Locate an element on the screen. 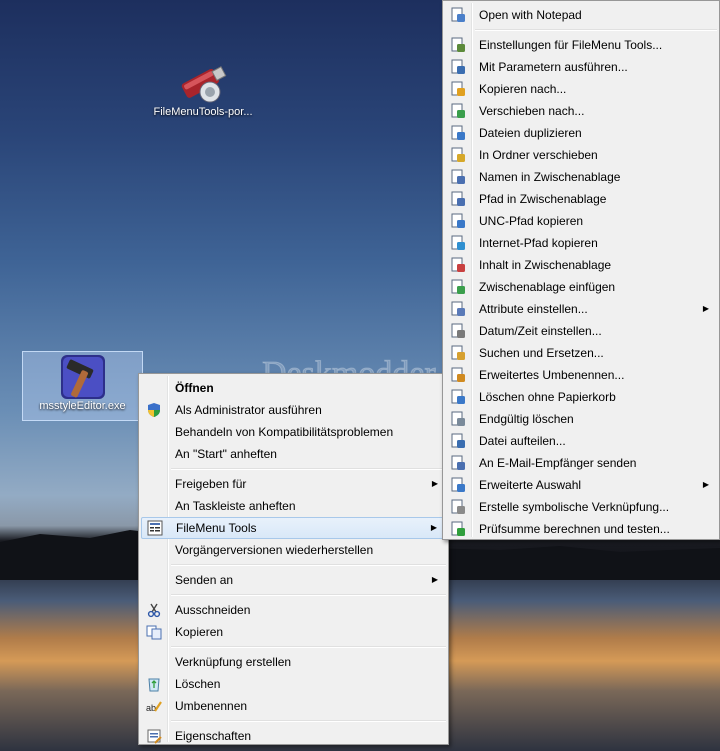 This screenshot has width=720, height=751. submenu-item-path-clipboard: Pfad in Zwischenablage is located at coordinates (581, 199).